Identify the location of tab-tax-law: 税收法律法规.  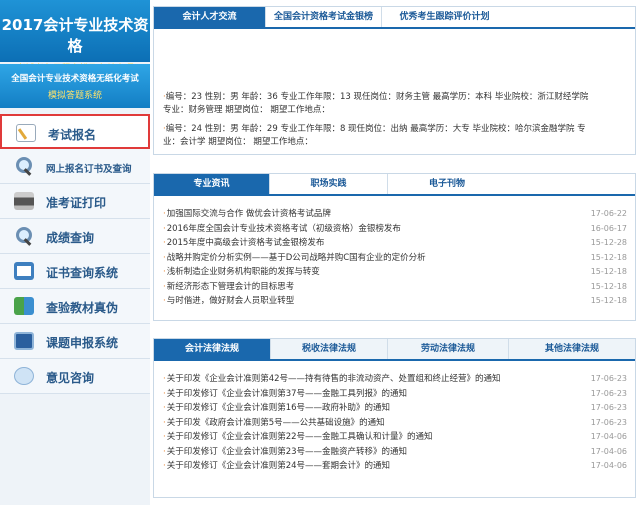
(329, 349).